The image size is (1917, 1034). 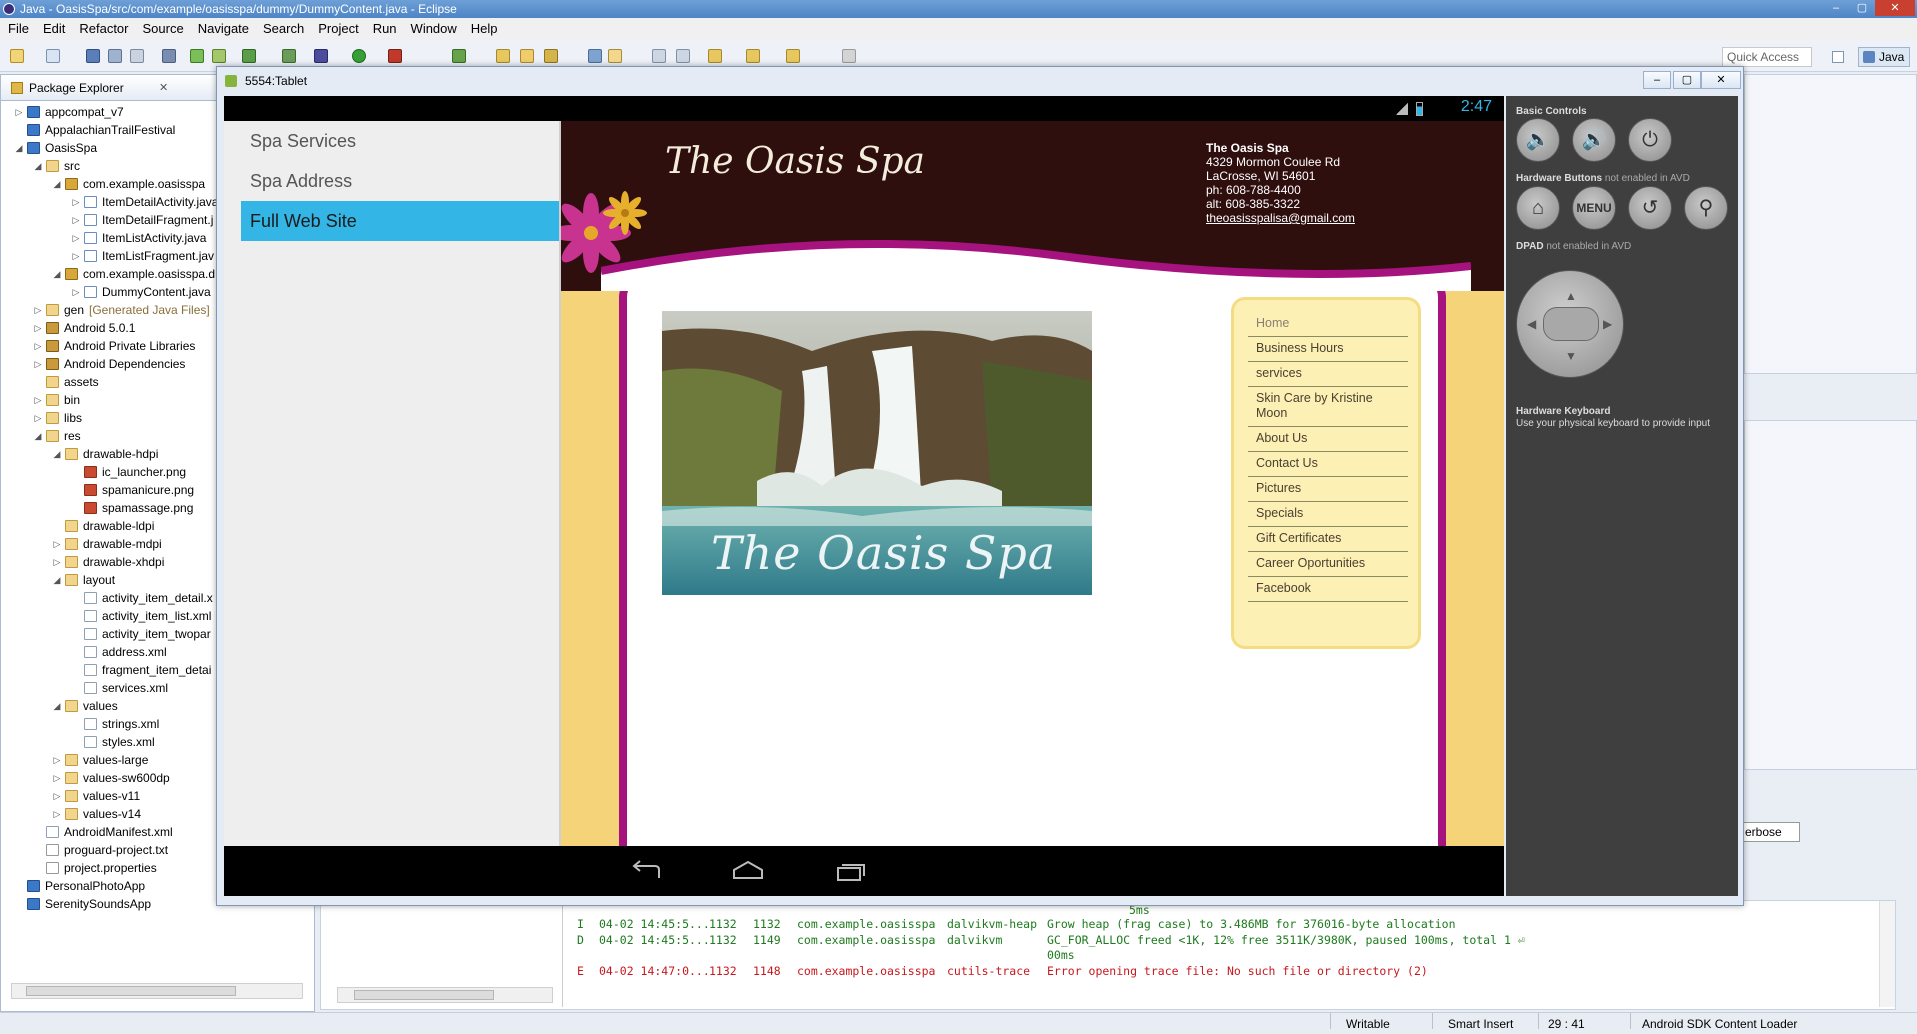 I want to click on site-nav-link: Career Oportunities, so click(x=1328, y=564).